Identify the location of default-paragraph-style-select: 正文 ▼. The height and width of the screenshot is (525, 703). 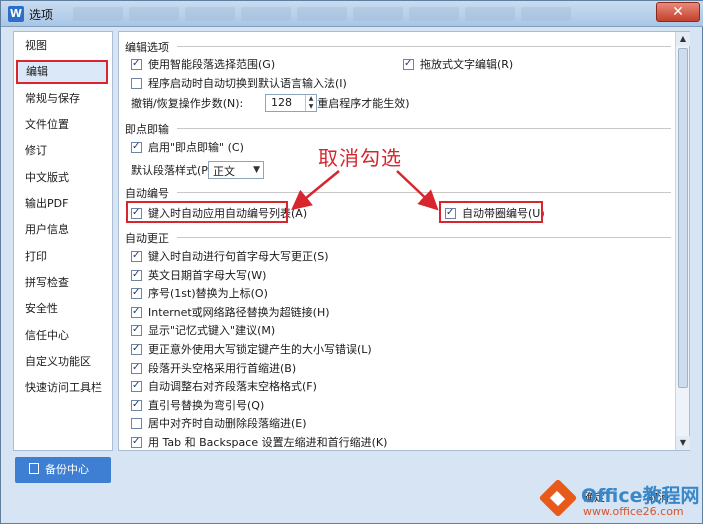
(236, 170).